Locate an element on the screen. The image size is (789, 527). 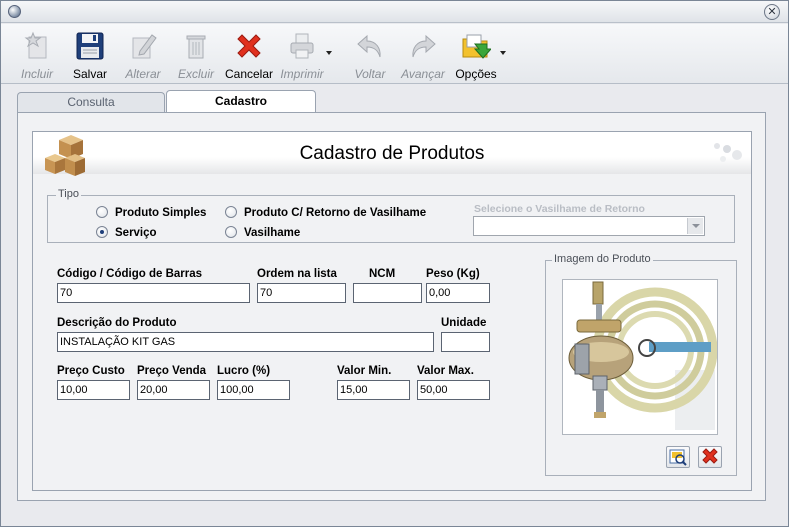
ncm-field is located at coordinates (387, 293).